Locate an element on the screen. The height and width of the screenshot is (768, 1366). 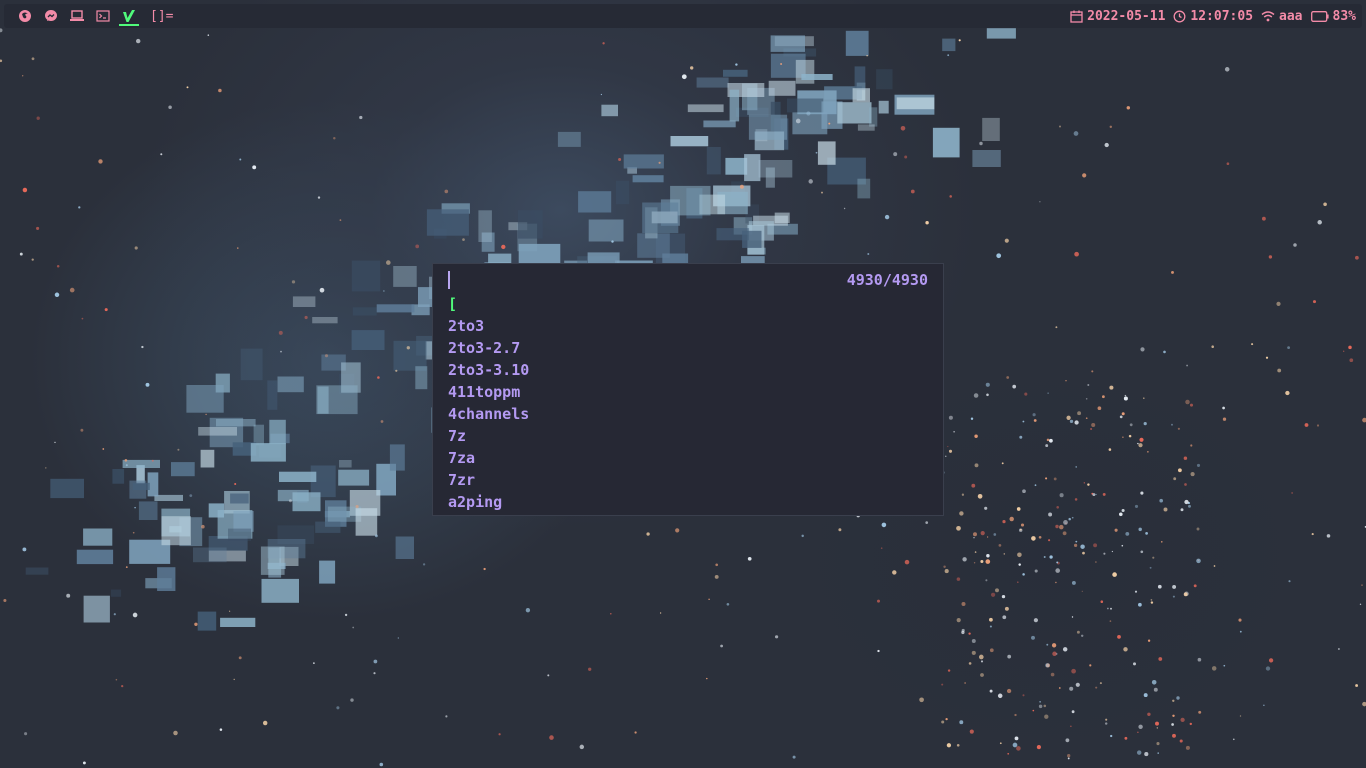
battery-widget: 83% is located at coordinates (1333, 16).